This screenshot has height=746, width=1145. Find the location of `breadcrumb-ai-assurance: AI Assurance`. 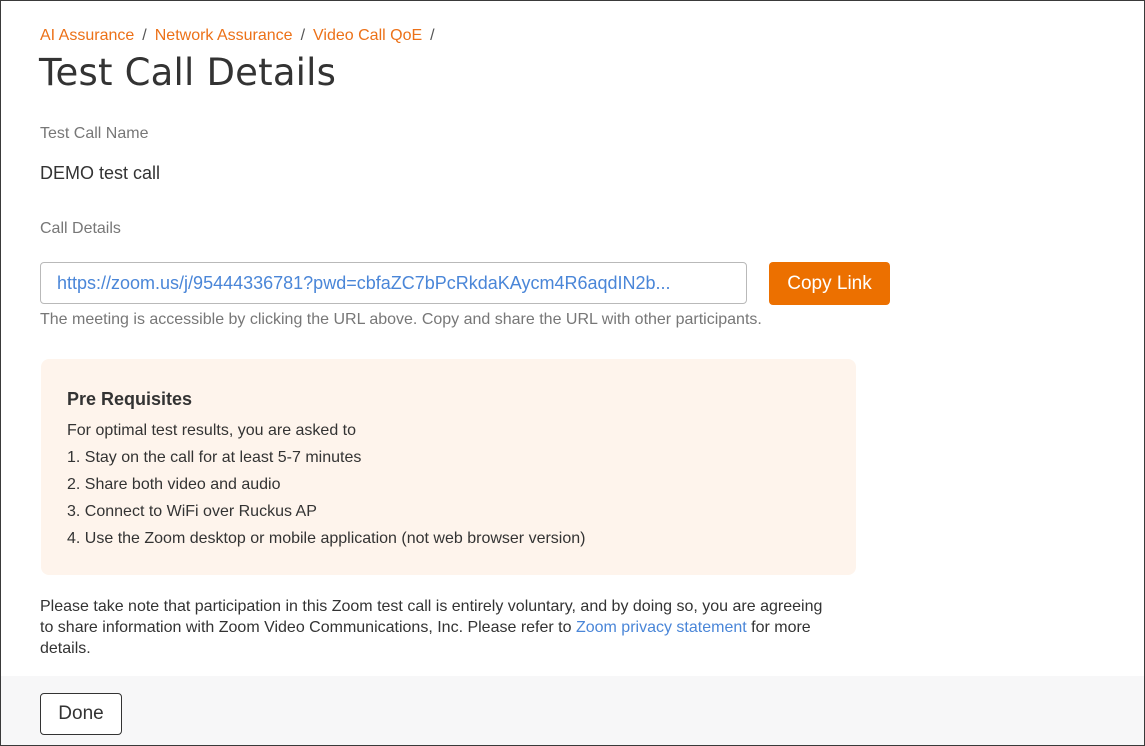

breadcrumb-ai-assurance: AI Assurance is located at coordinates (87, 35).